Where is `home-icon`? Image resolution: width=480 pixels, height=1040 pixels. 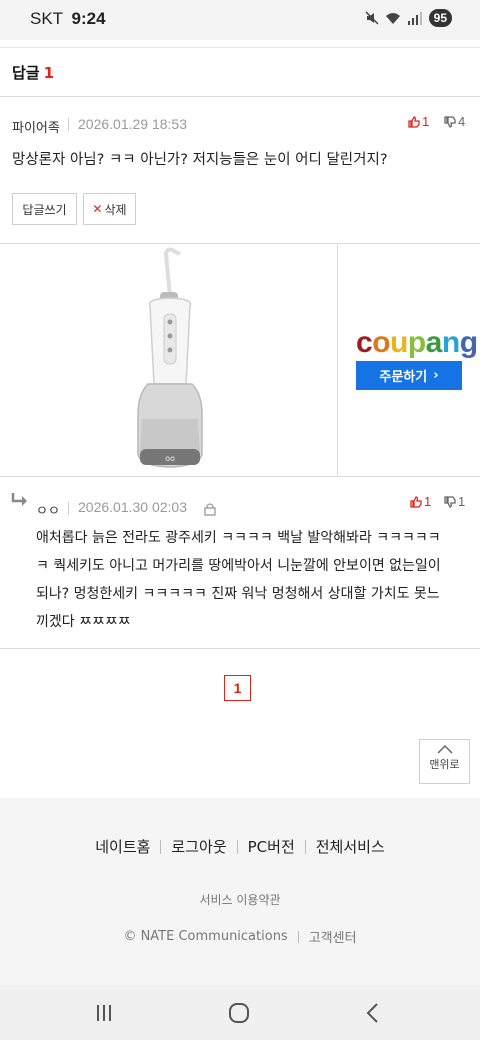 home-icon is located at coordinates (239, 1013).